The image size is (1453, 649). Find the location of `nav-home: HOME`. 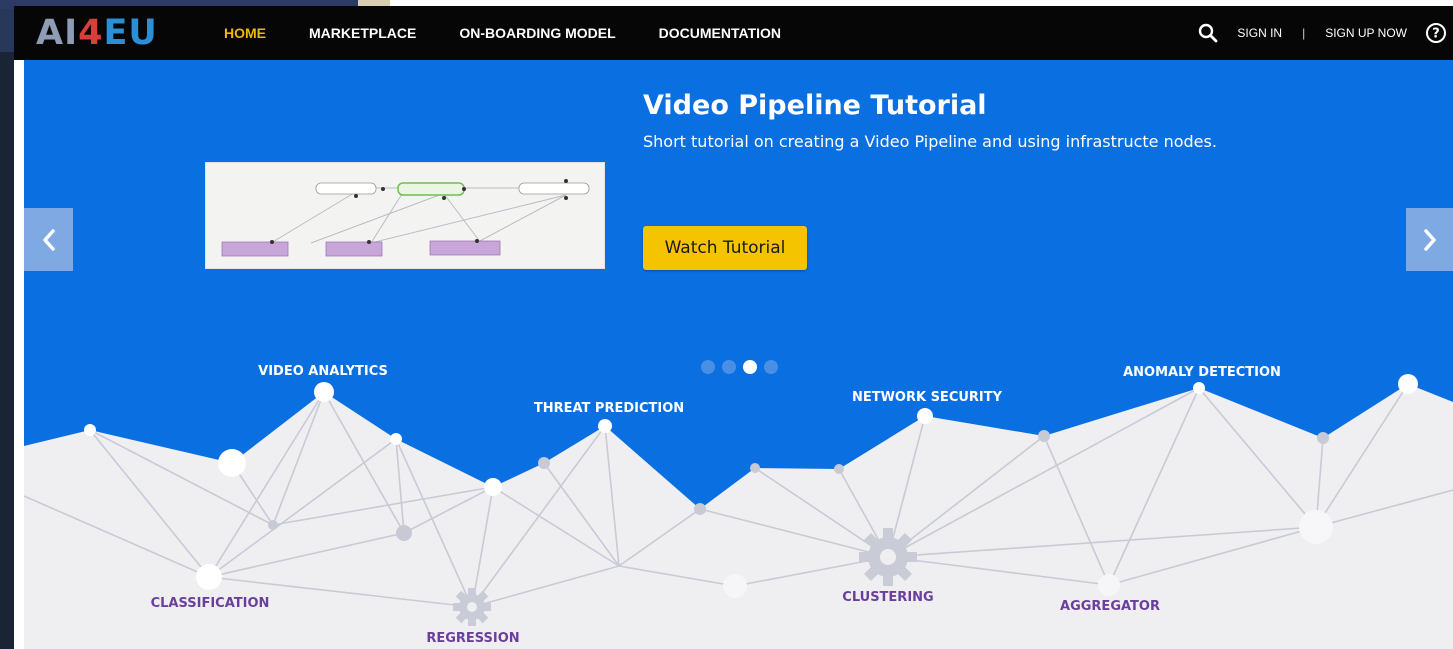

nav-home: HOME is located at coordinates (245, 33).